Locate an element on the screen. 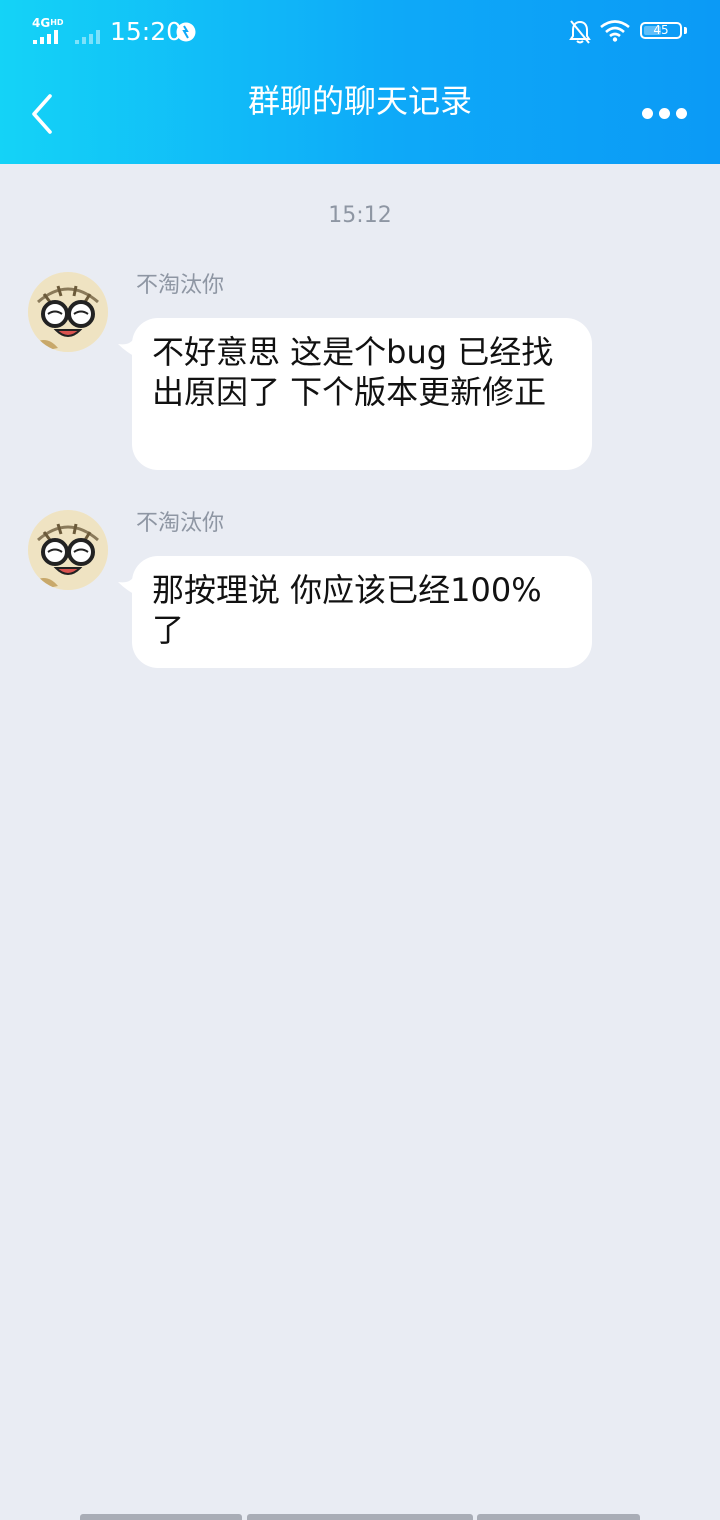  battery-icon: 45 is located at coordinates (661, 30).